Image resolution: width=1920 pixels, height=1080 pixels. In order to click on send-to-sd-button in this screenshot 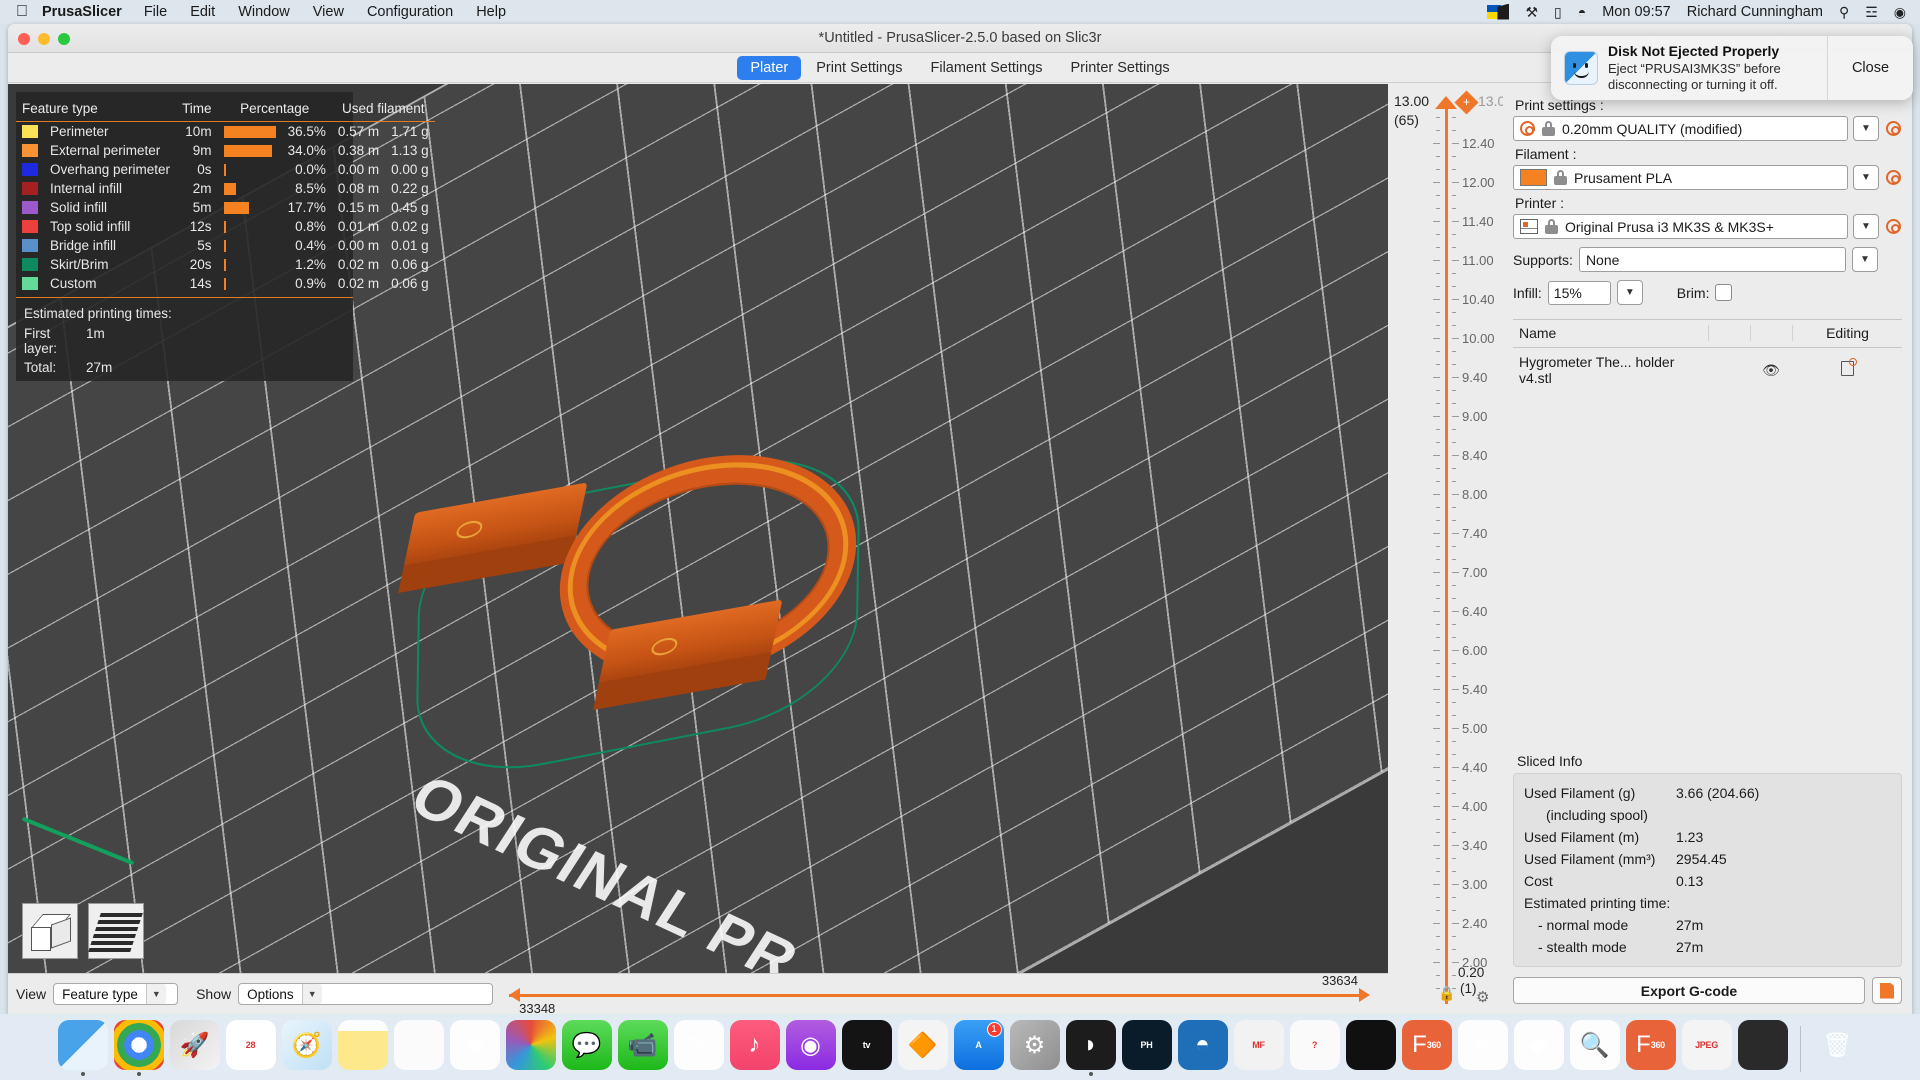, I will do `click(1887, 990)`.